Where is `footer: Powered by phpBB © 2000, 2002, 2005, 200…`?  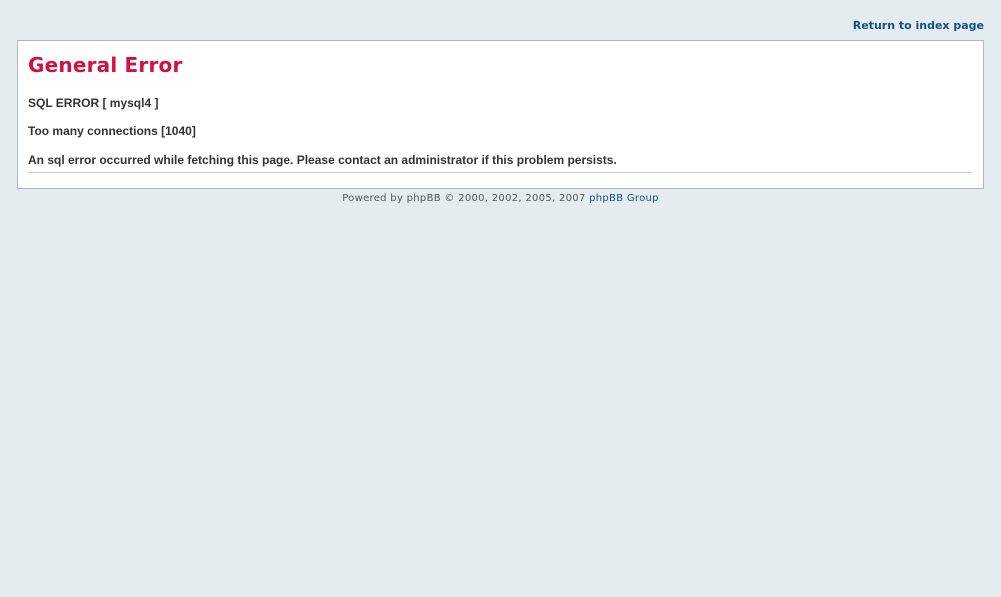 footer: Powered by phpBB © 2000, 2002, 2005, 200… is located at coordinates (500, 198).